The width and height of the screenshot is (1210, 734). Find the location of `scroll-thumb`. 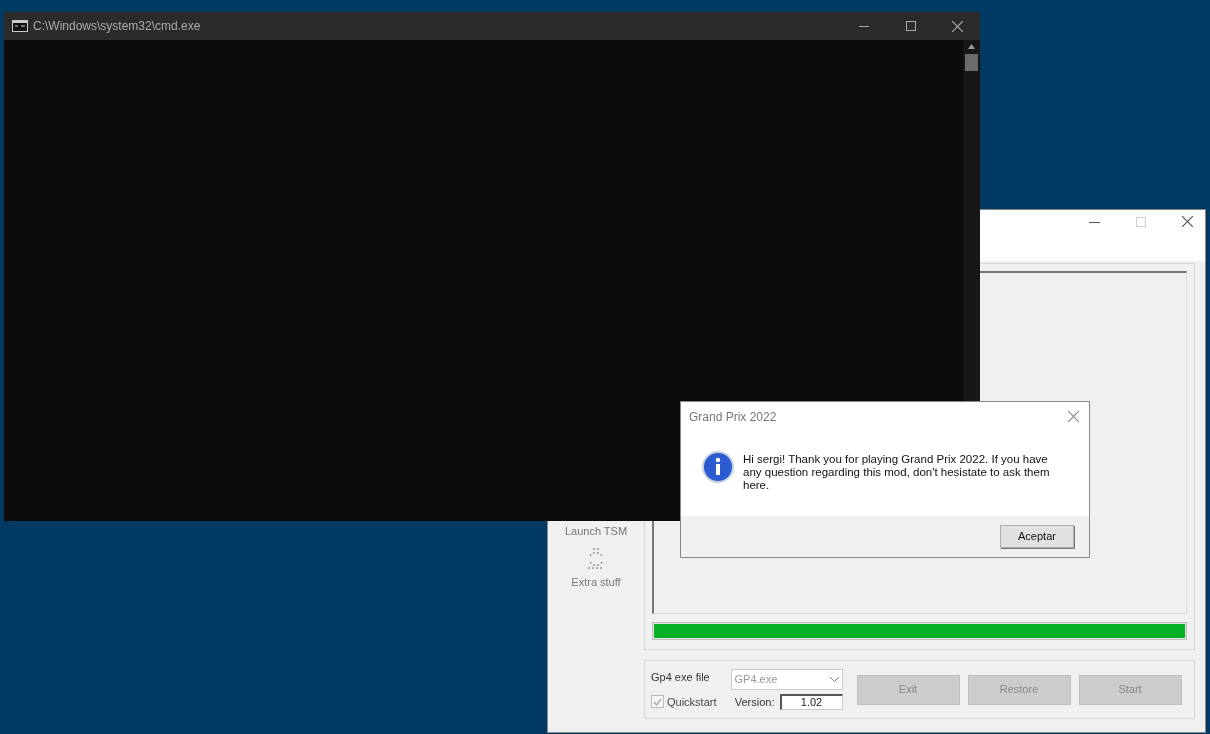

scroll-thumb is located at coordinates (971, 62).